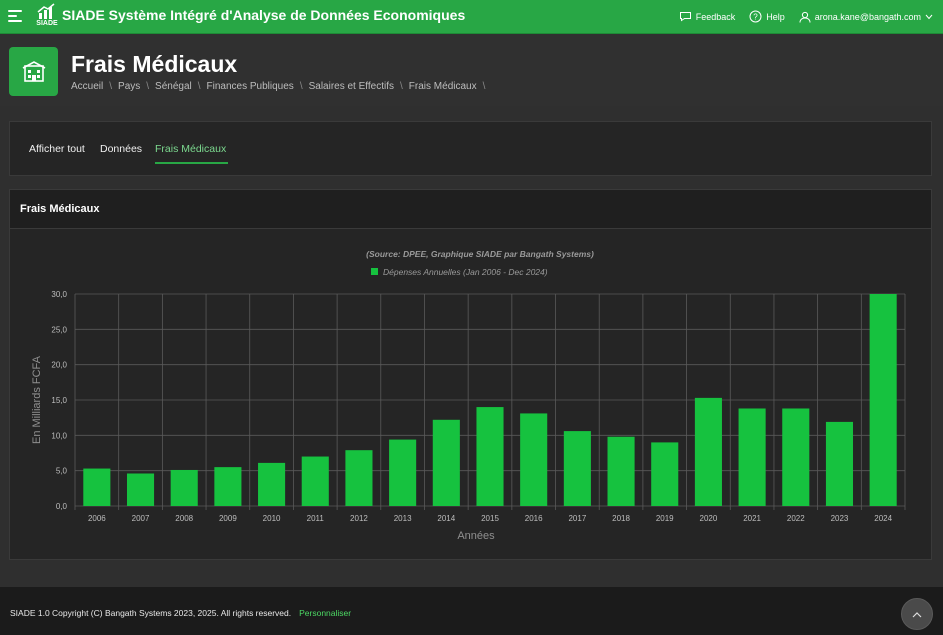 The height and width of the screenshot is (635, 943). What do you see at coordinates (621, 471) in the screenshot?
I see `bar-2018` at bounding box center [621, 471].